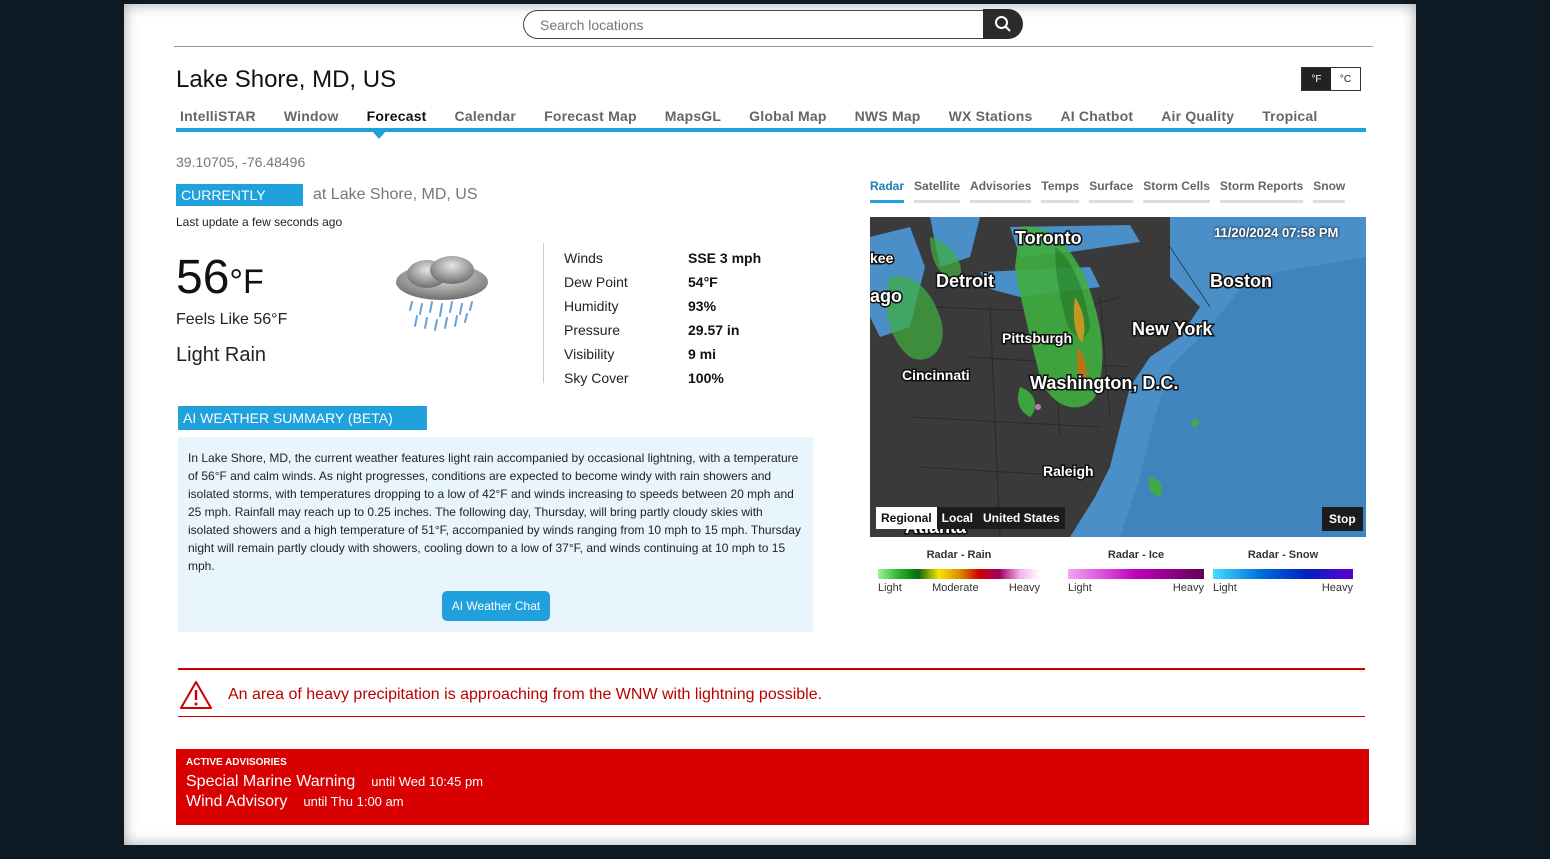 The image size is (1550, 859). Describe the element at coordinates (427, 781) in the screenshot. I see `advisory-until: until Wed 10:45 pm` at that location.